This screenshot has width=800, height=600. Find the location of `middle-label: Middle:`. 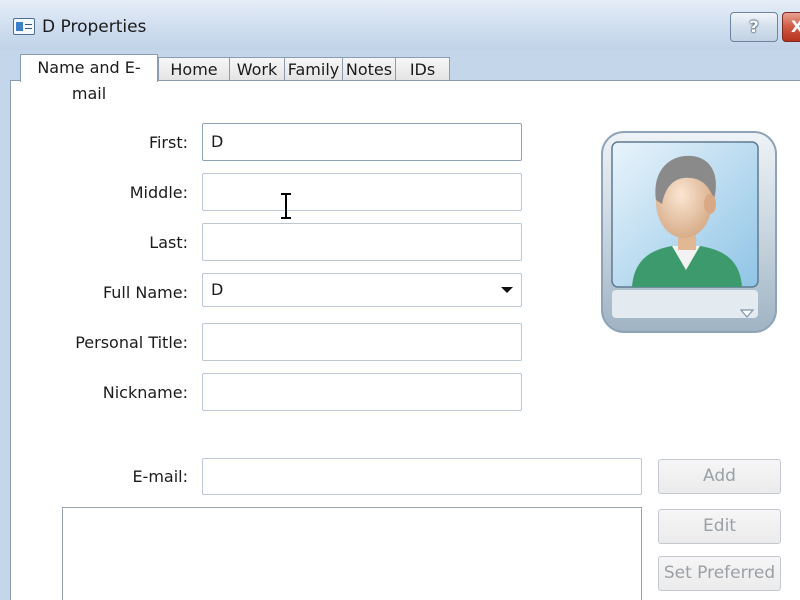

middle-label: Middle: is located at coordinates (158, 192).